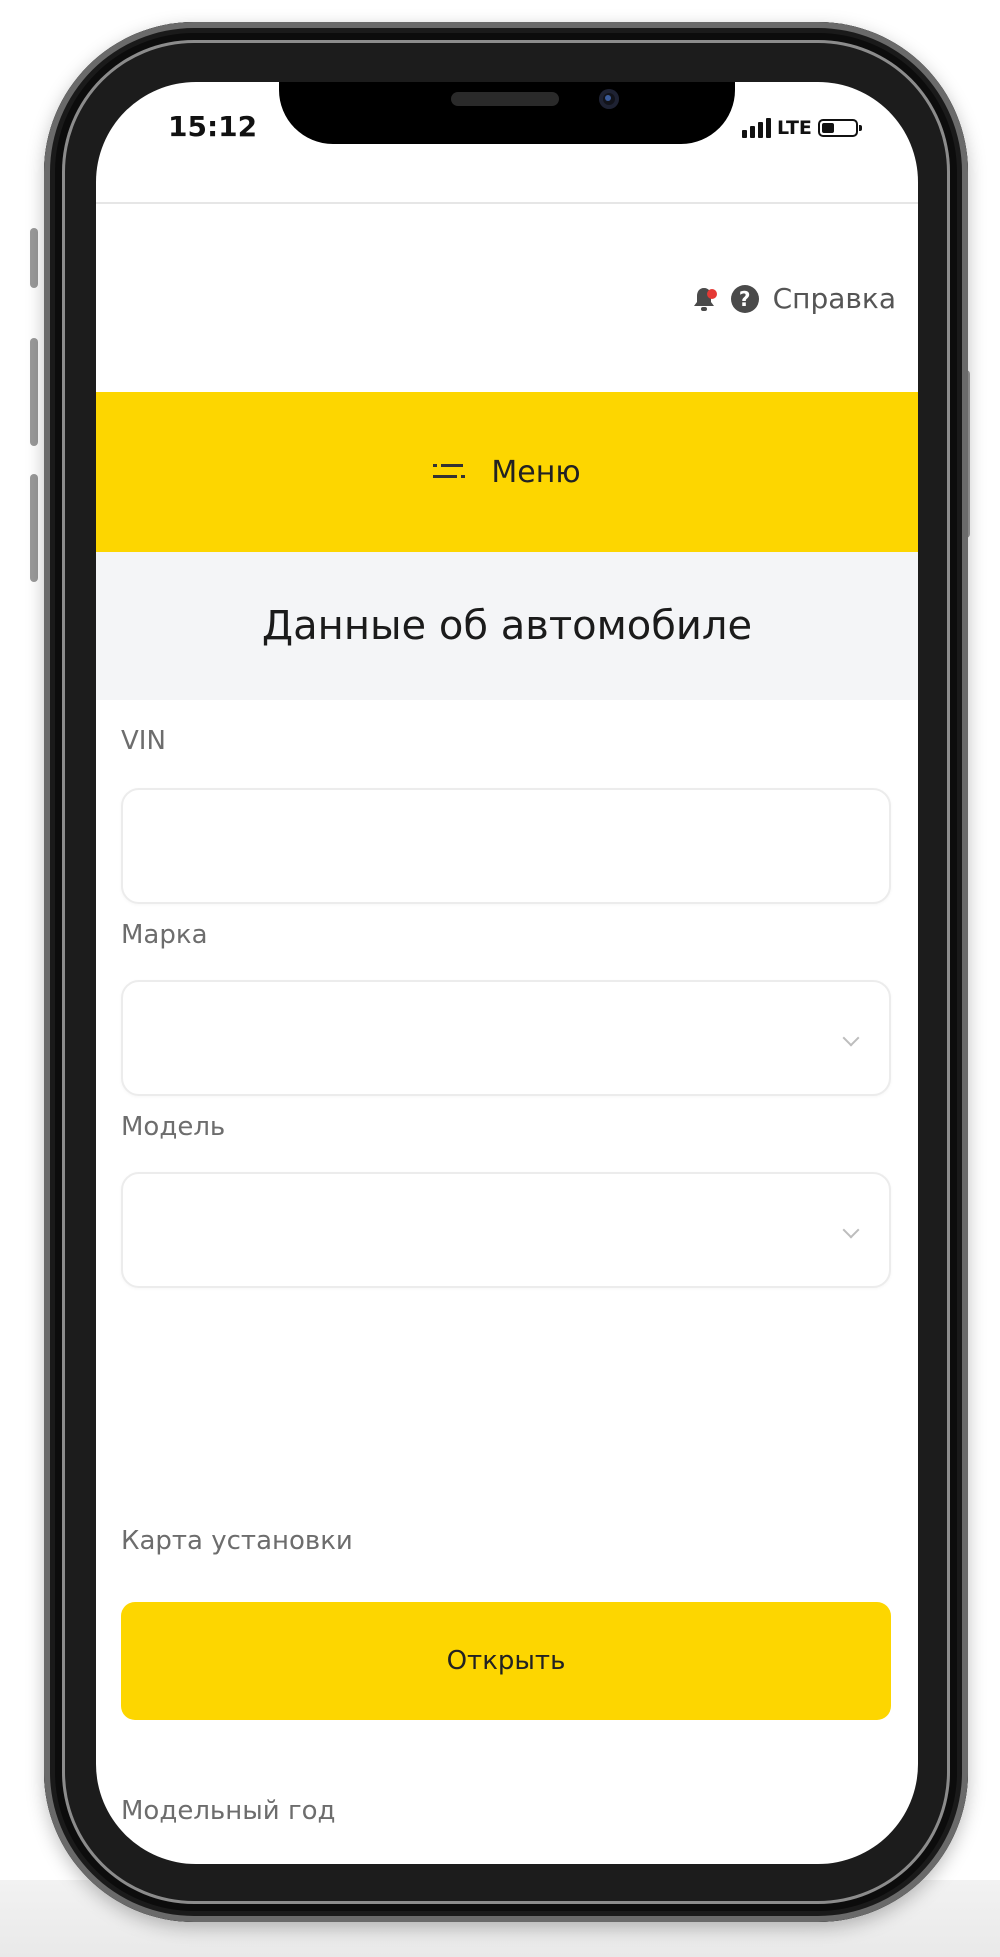  I want to click on menu-lines-icon, so click(449, 471).